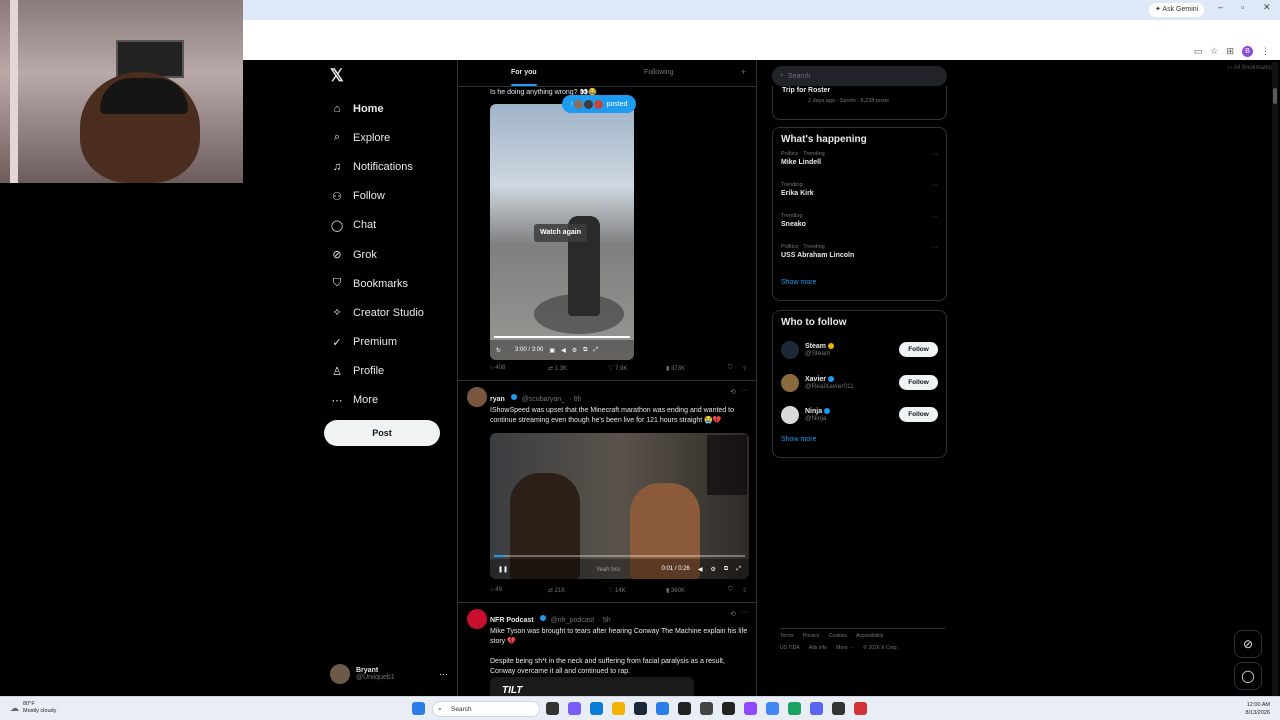 The width and height of the screenshot is (1280, 720). What do you see at coordinates (859, 197) in the screenshot?
I see `trend-item: Trending Erika Kirk ···` at bounding box center [859, 197].